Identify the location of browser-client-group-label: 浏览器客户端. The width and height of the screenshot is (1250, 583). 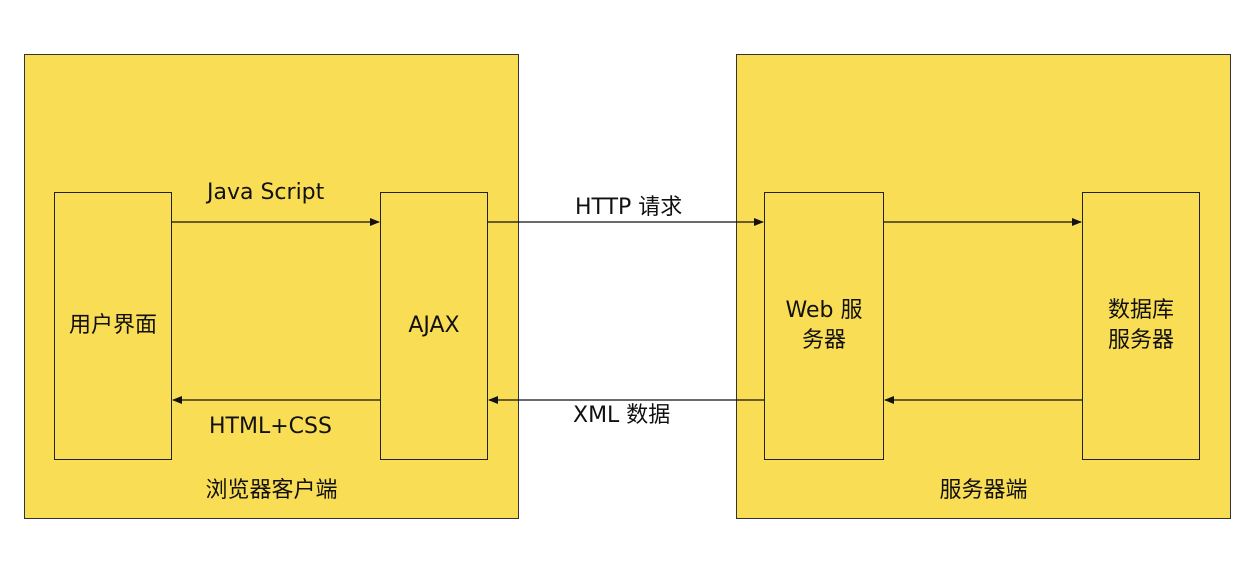
(271, 490).